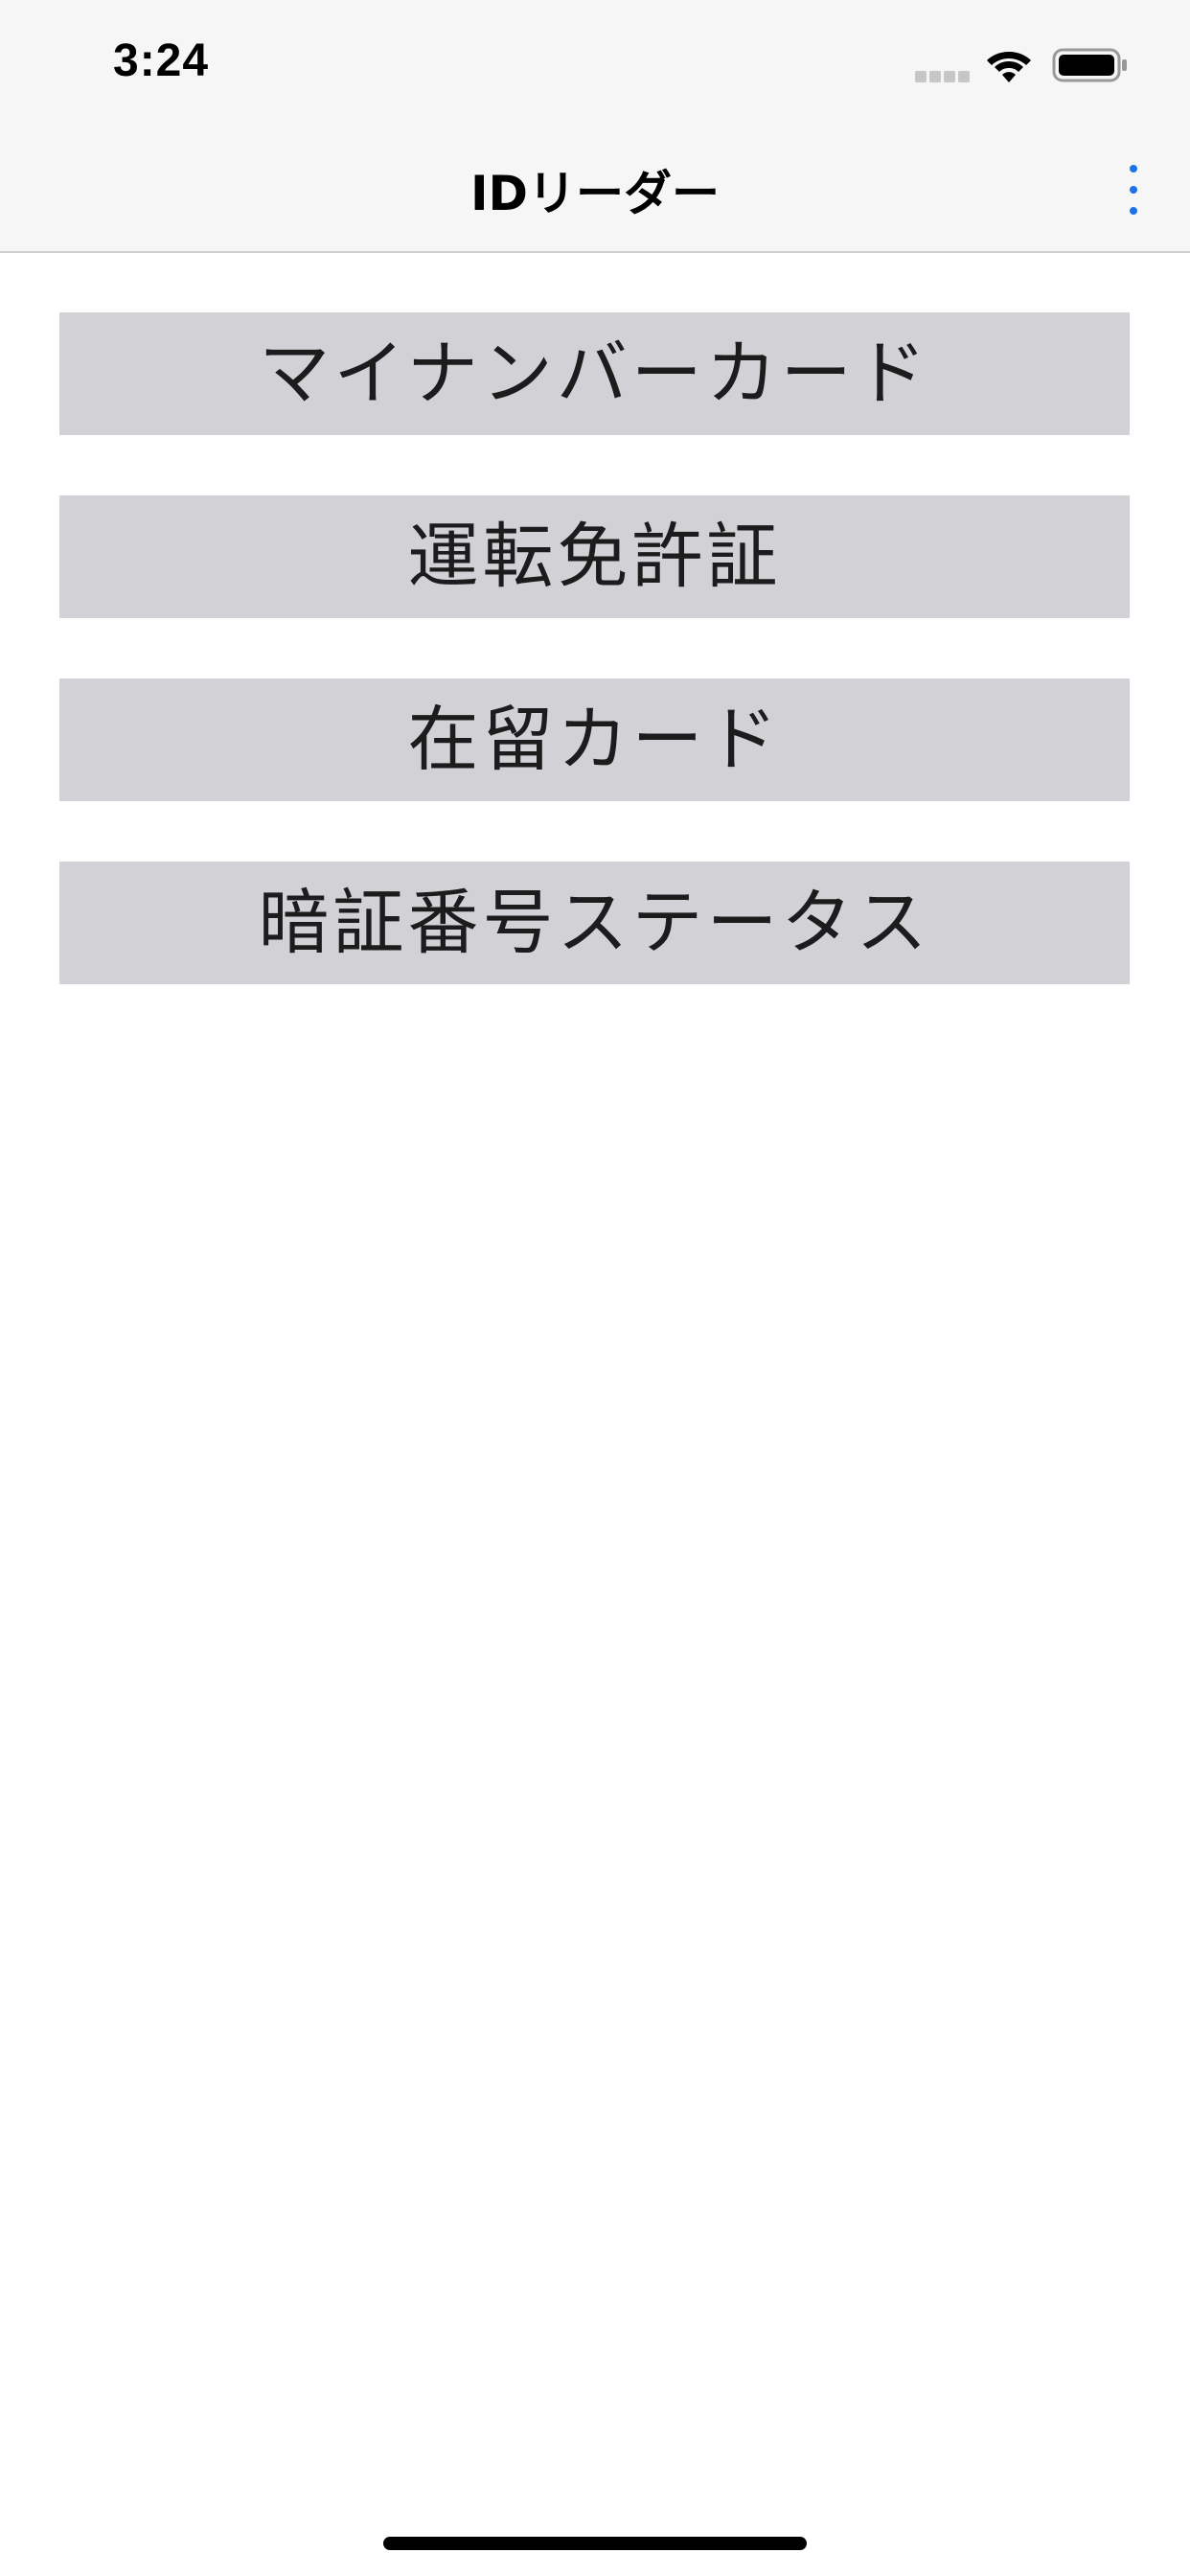 This screenshot has height=2576, width=1190. Describe the element at coordinates (1133, 168) in the screenshot. I see `more-vertical-icon` at that location.